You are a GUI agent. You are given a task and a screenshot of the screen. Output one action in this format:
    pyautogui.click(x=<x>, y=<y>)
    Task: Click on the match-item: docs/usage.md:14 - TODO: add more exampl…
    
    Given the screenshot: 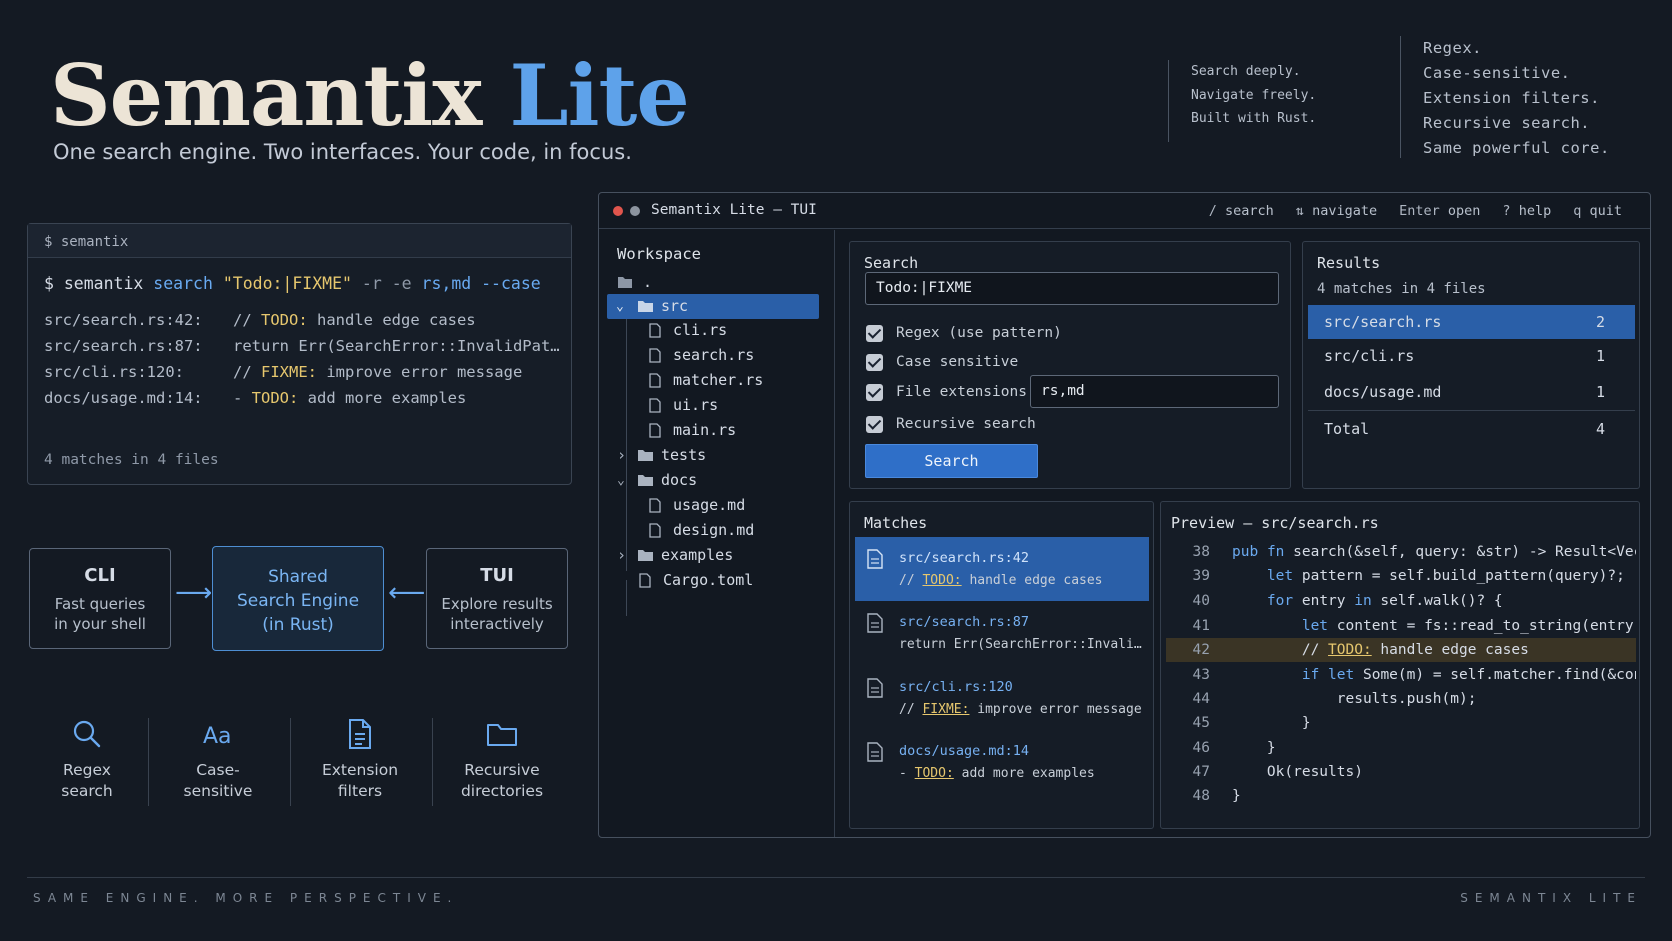 What is the action you would take?
    pyautogui.click(x=1002, y=762)
    